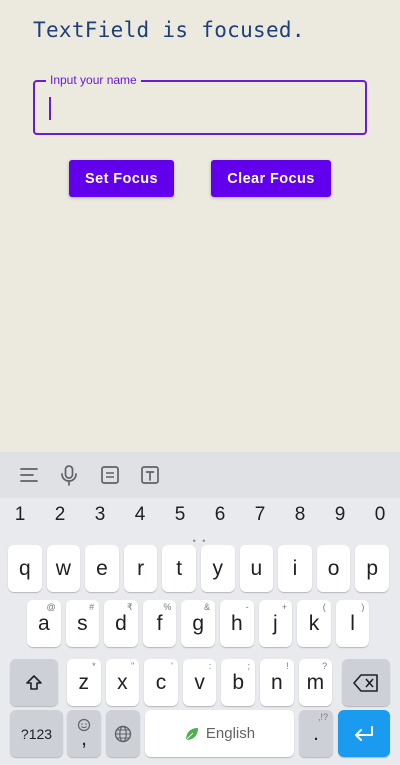 The width and height of the screenshot is (400, 765). I want to click on key-u: u, so click(256, 568).